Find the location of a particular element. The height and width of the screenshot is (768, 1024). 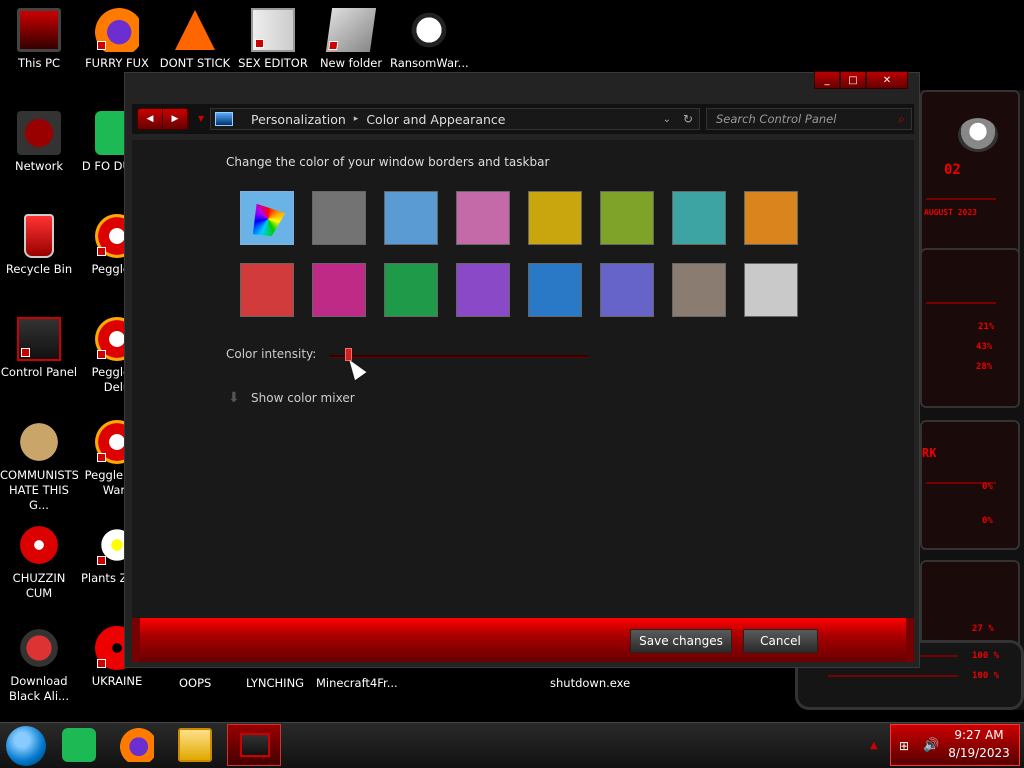

icon-label: Network is located at coordinates (39, 166).